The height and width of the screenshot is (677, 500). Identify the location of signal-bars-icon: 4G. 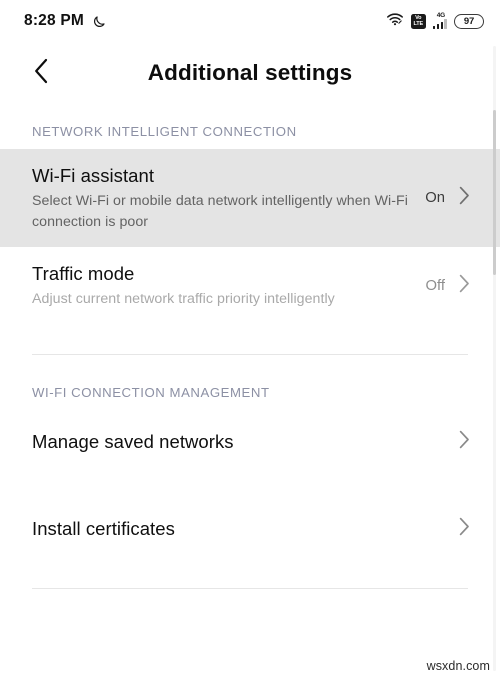
(439, 20).